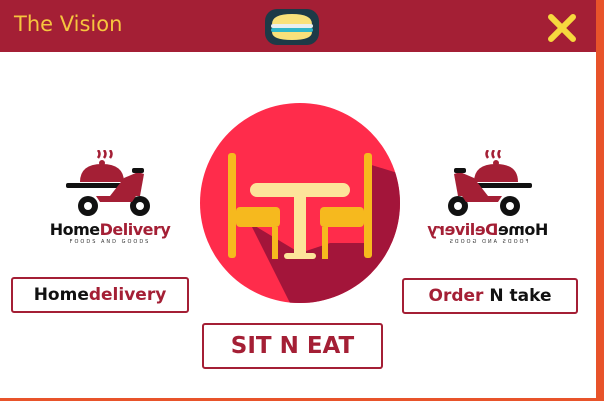 The width and height of the screenshot is (604, 401). Describe the element at coordinates (520, 296) in the screenshot. I see `order-n-take-label-part2: N take` at that location.